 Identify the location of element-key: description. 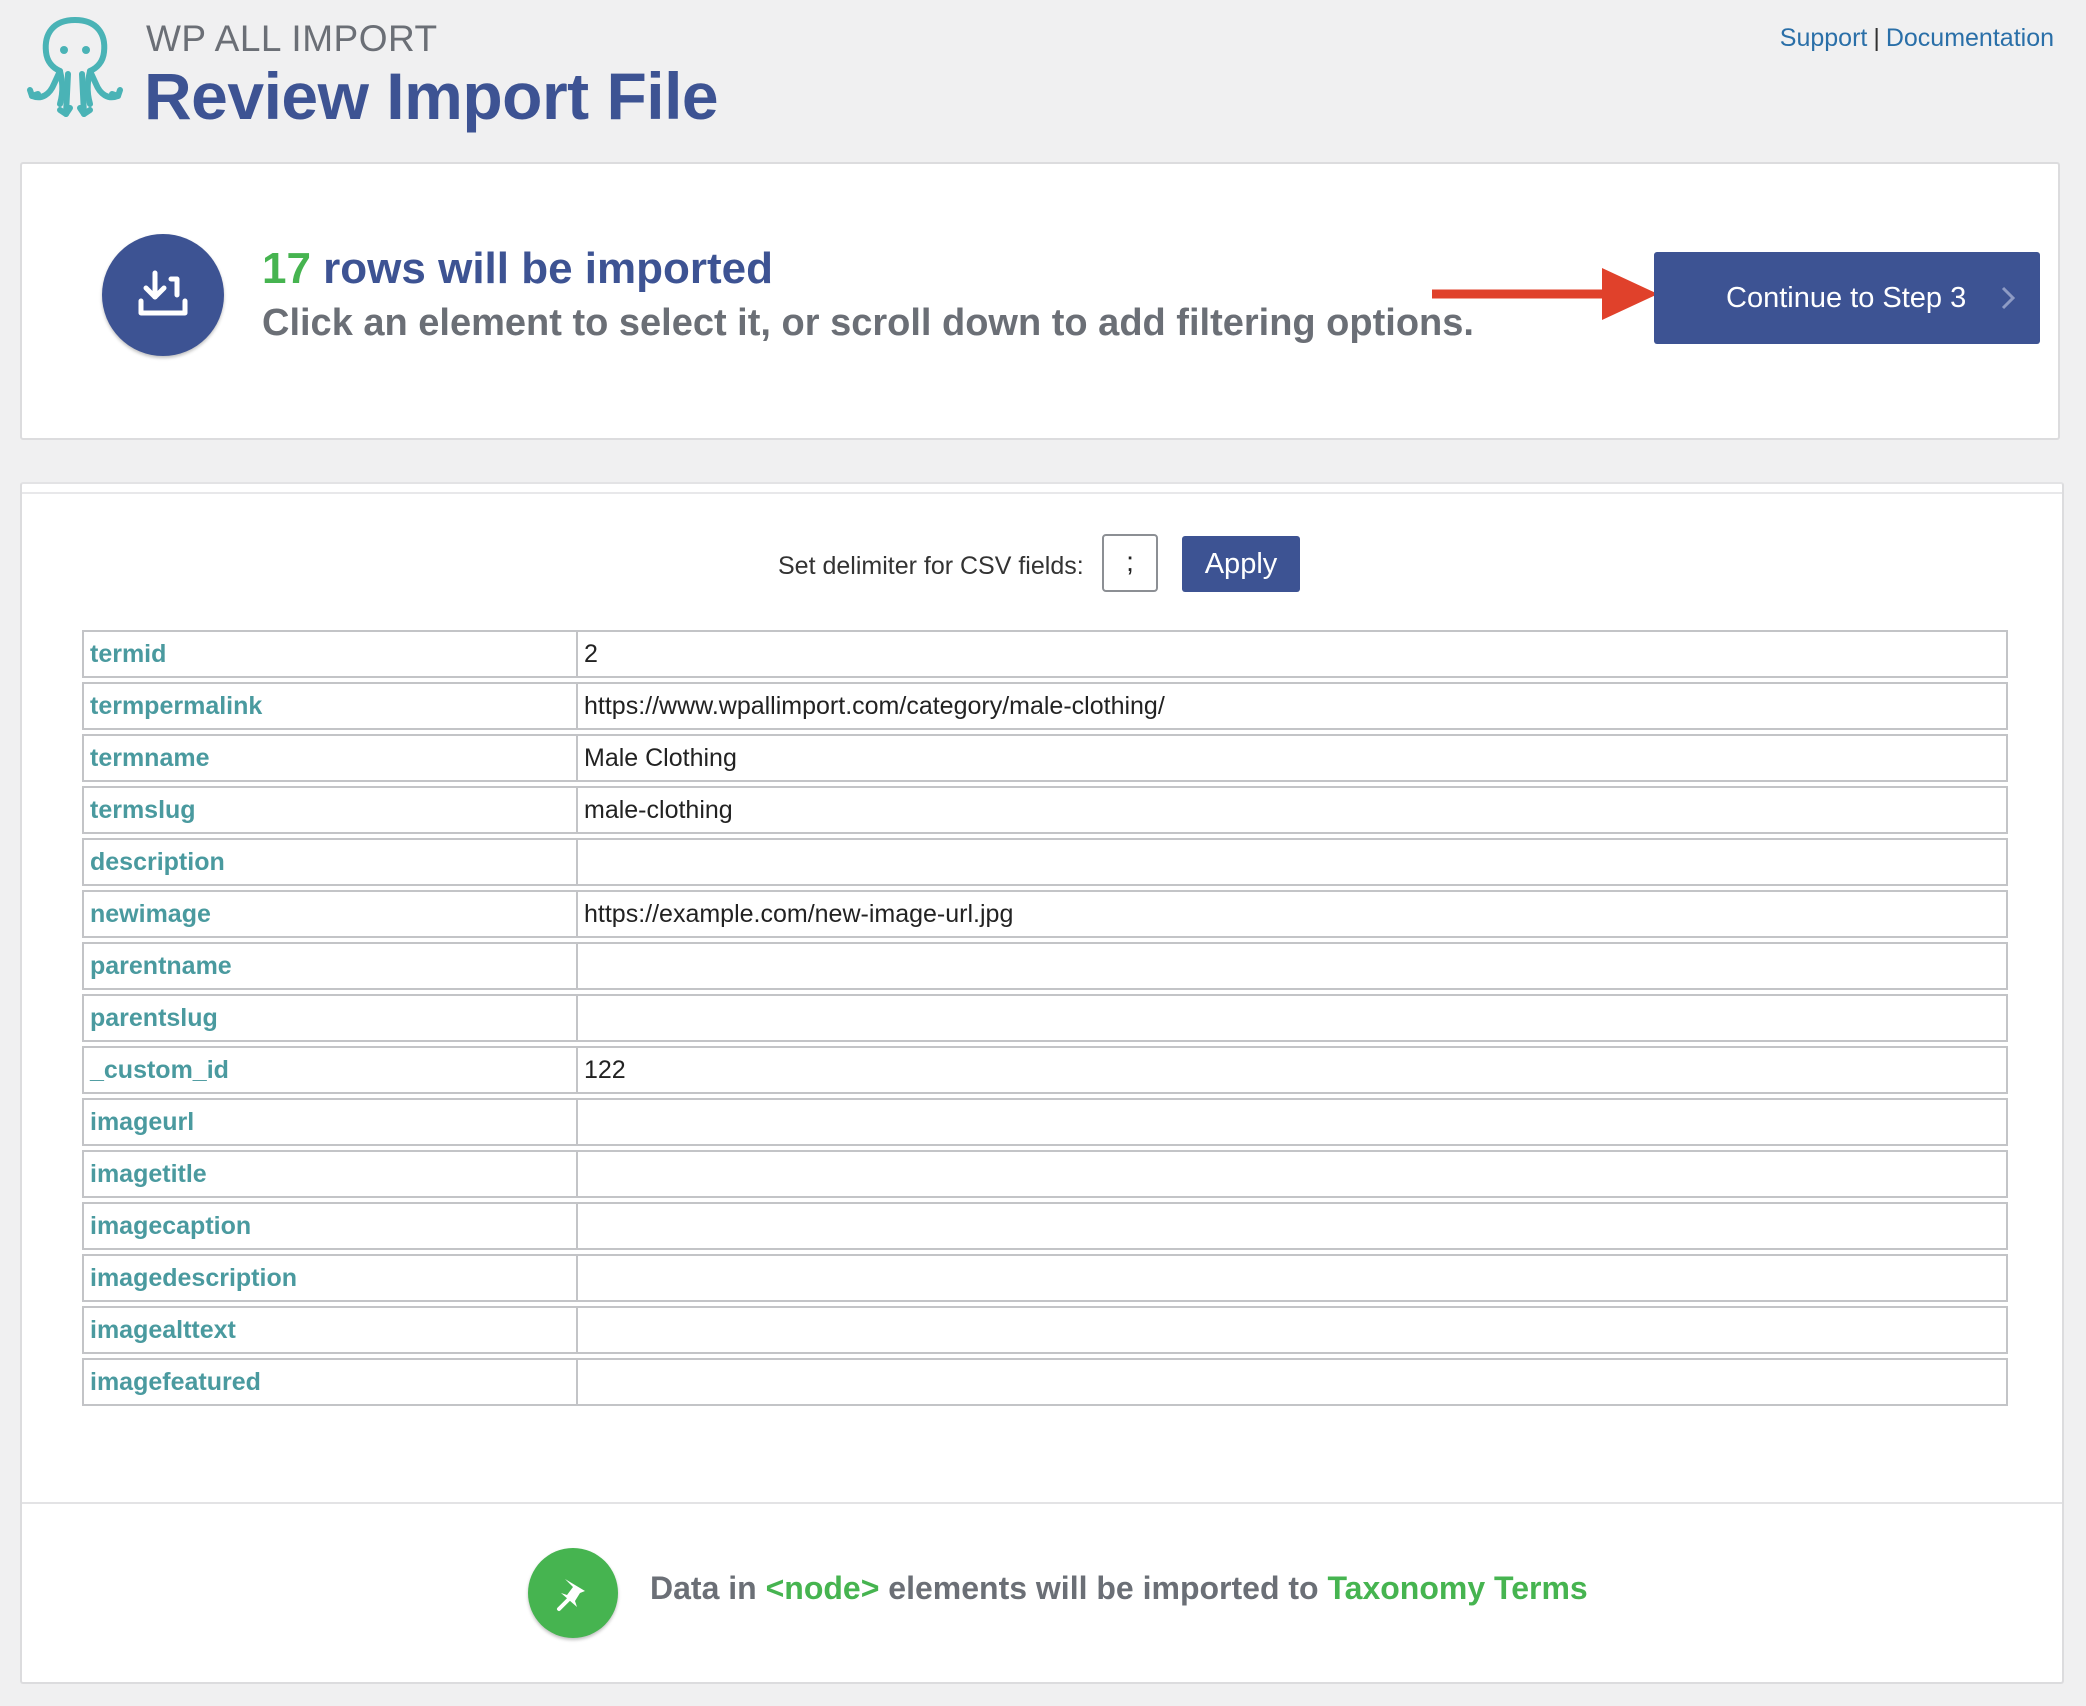
(330, 862).